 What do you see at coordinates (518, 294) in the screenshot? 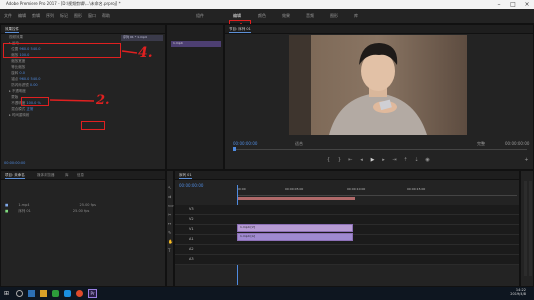
I see `clock-date: 2019/4/8` at bounding box center [518, 294].